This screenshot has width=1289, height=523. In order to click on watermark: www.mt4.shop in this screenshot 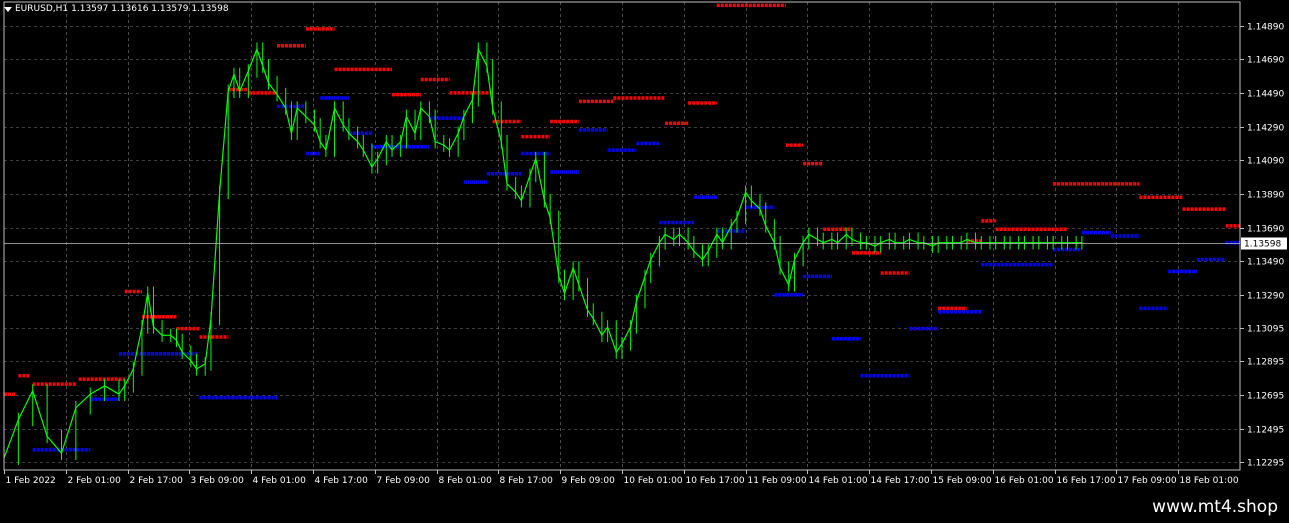, I will do `click(1215, 507)`.